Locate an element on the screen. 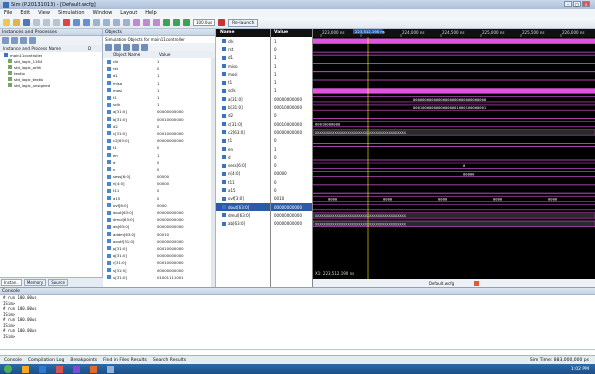 The width and height of the screenshot is (595, 374). object-row: ab[63:0] 00000000000 is located at coordinates (159, 226).